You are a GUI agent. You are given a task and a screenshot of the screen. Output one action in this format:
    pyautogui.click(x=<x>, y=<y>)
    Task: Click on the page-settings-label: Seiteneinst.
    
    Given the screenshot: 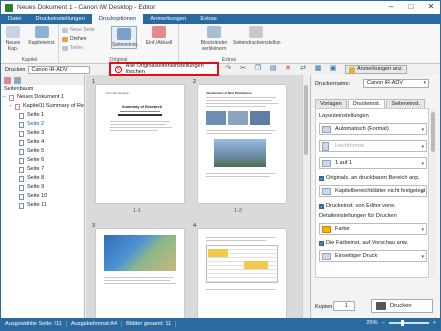 What is the action you would take?
    pyautogui.click(x=125, y=45)
    